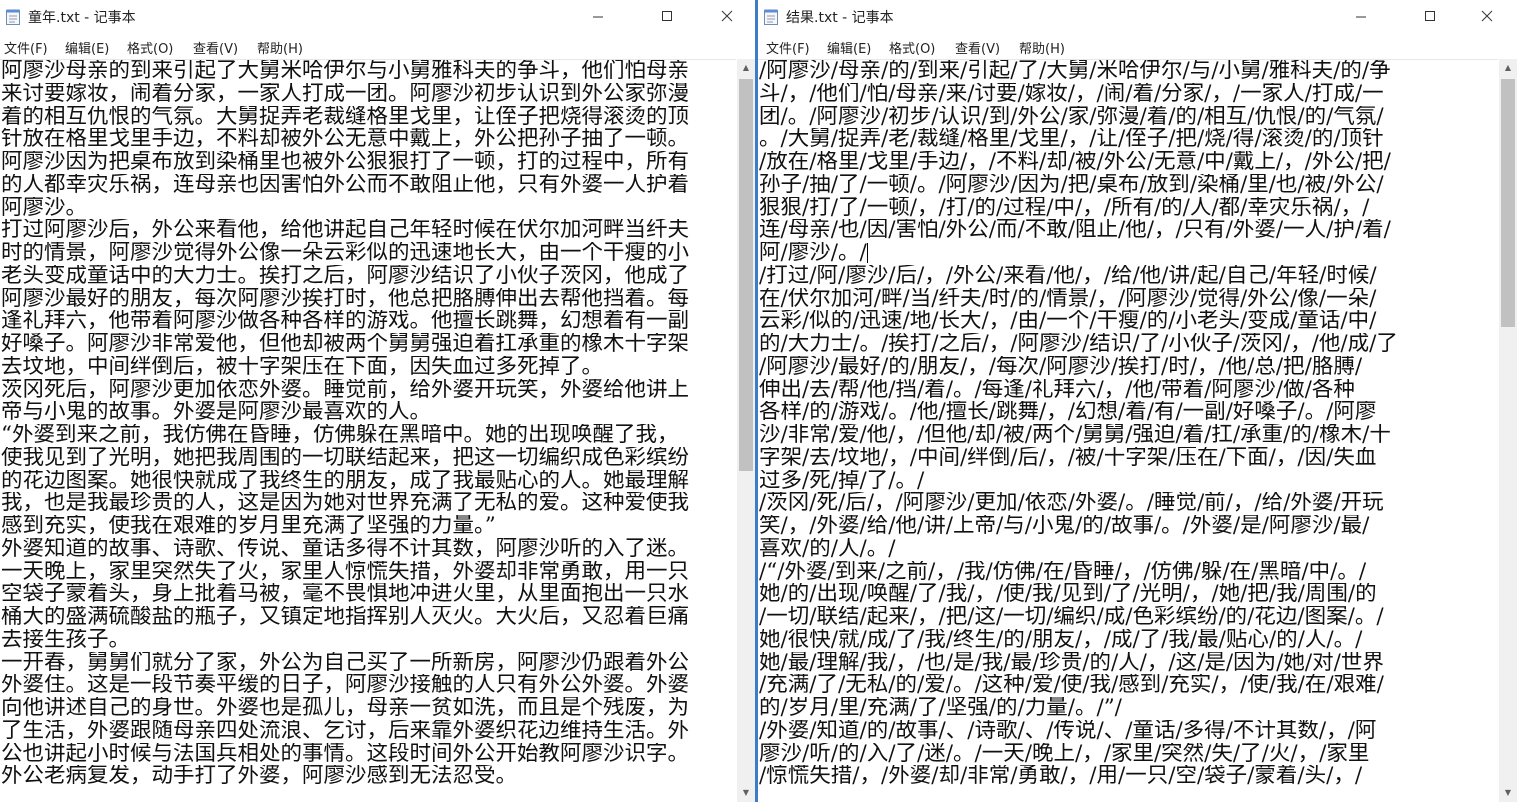  I want to click on text-line: 向他讲述自己的身世。外婆也是孤儿，母亲一贫如洗，而且是个残废，为, so click(345, 708).